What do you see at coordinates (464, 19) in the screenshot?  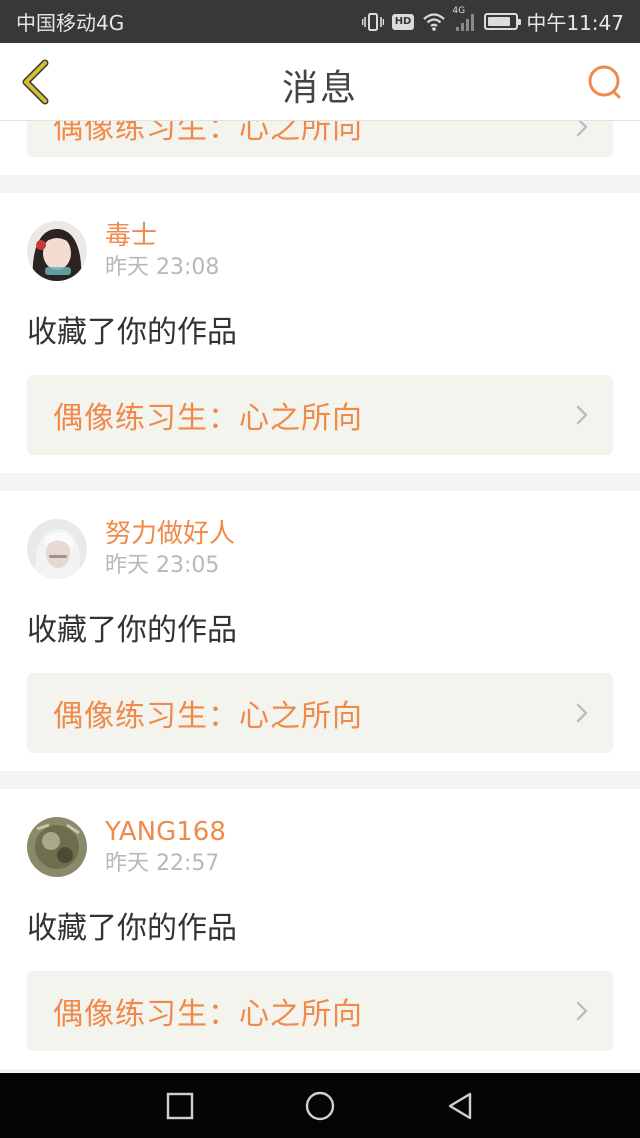 I see `signal-icon: 4G` at bounding box center [464, 19].